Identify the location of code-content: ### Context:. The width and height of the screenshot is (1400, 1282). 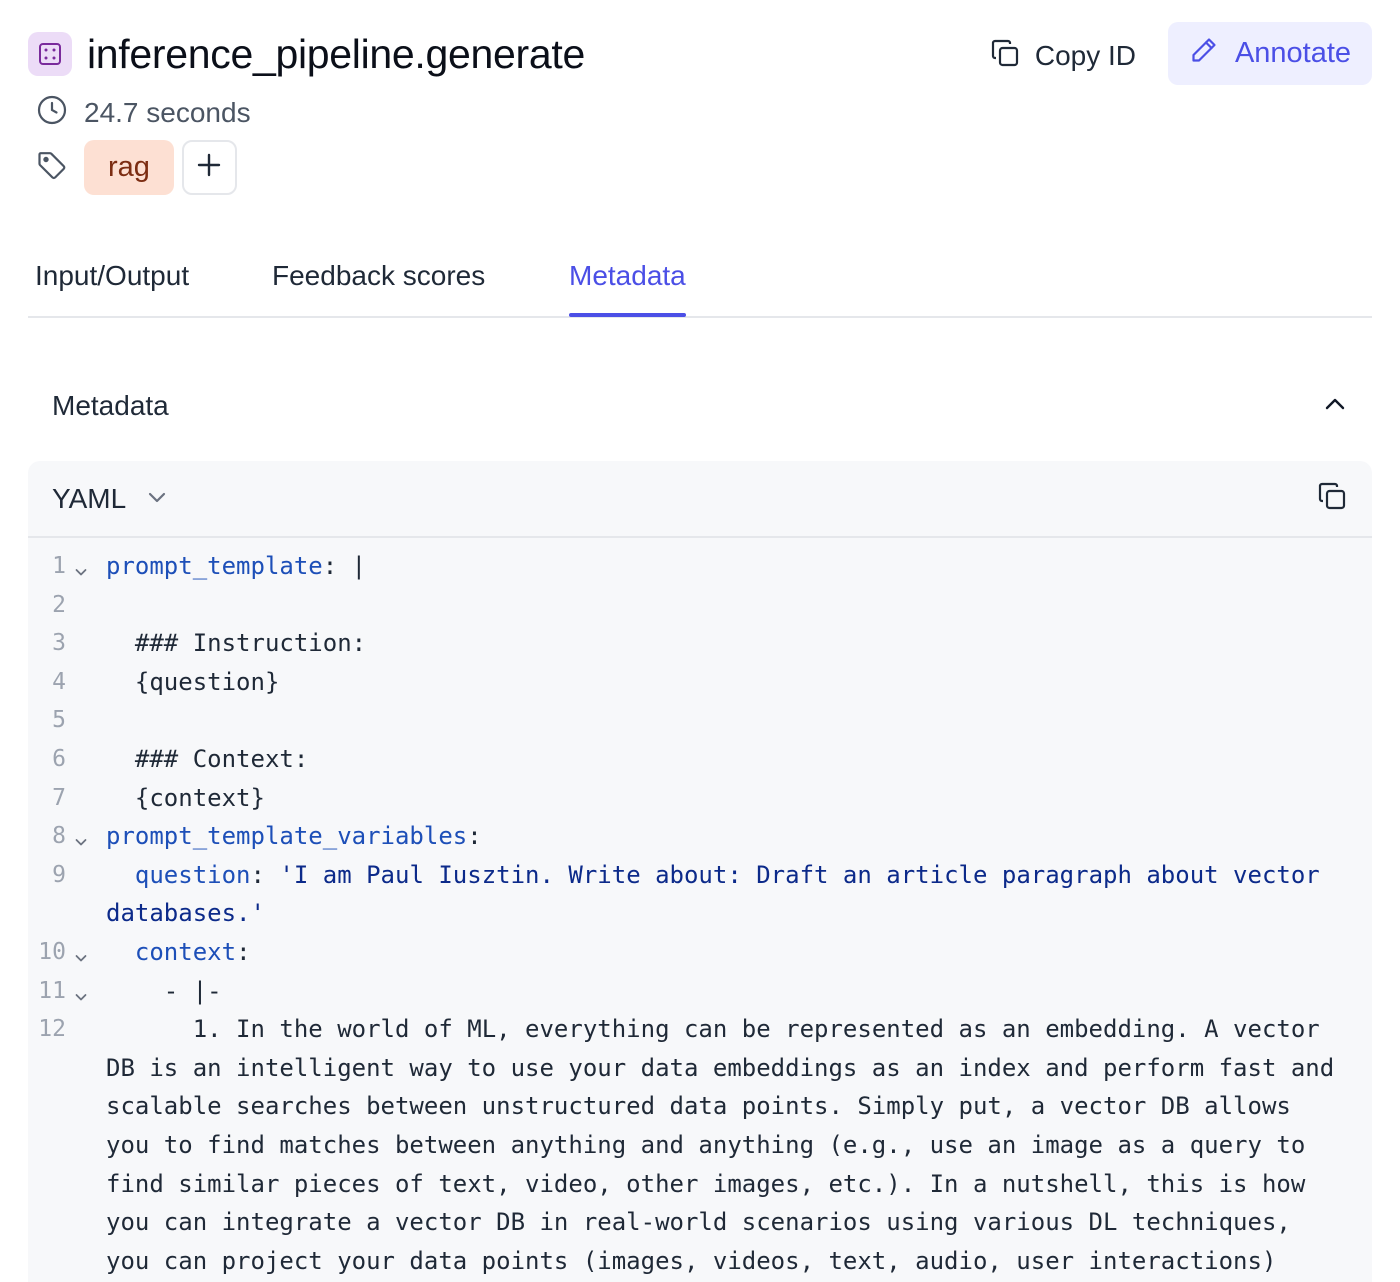
(221, 758).